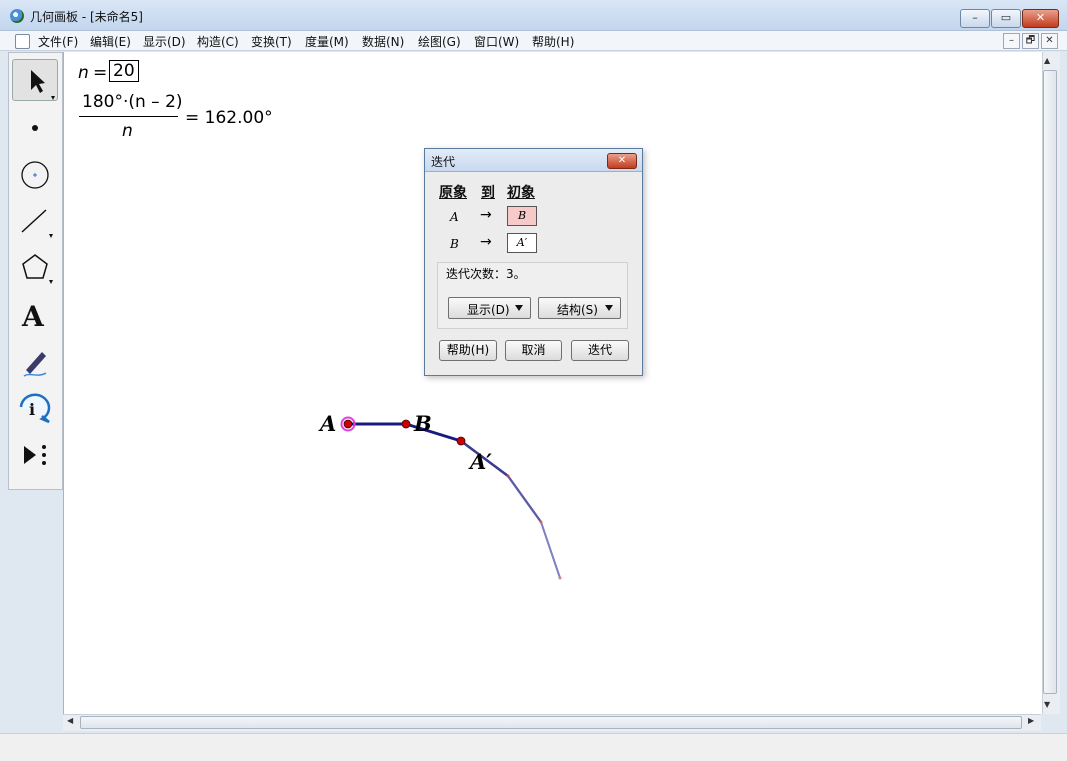  I want to click on point-a-prime, so click(461, 441).